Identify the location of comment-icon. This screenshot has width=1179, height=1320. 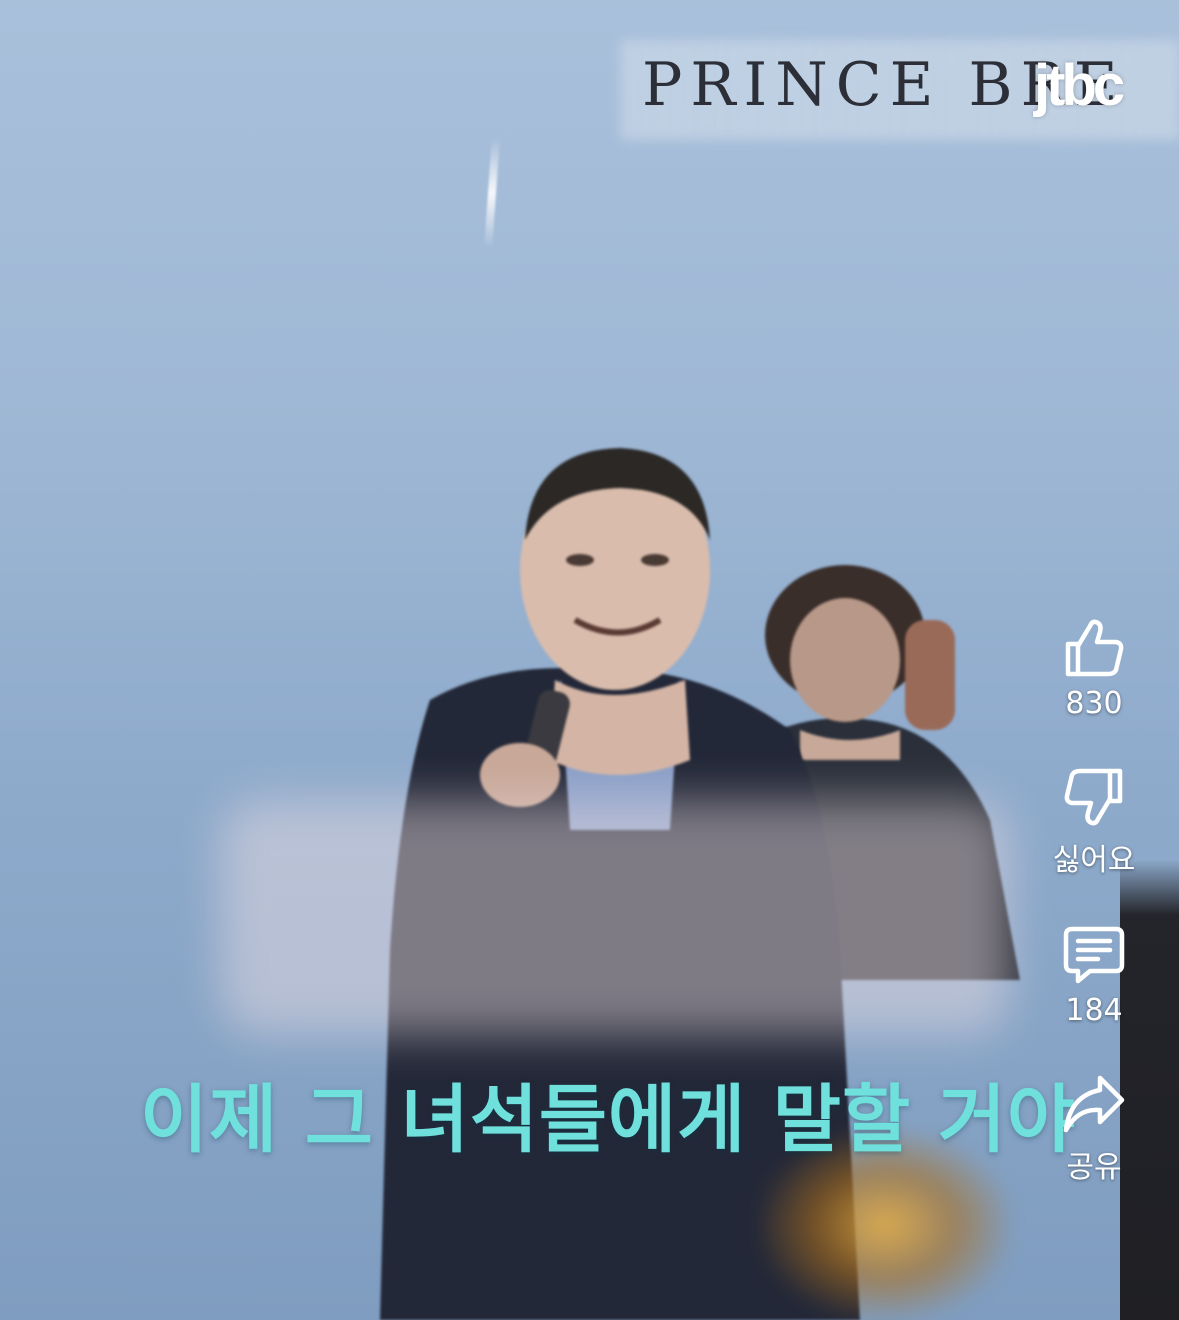
(1094, 955).